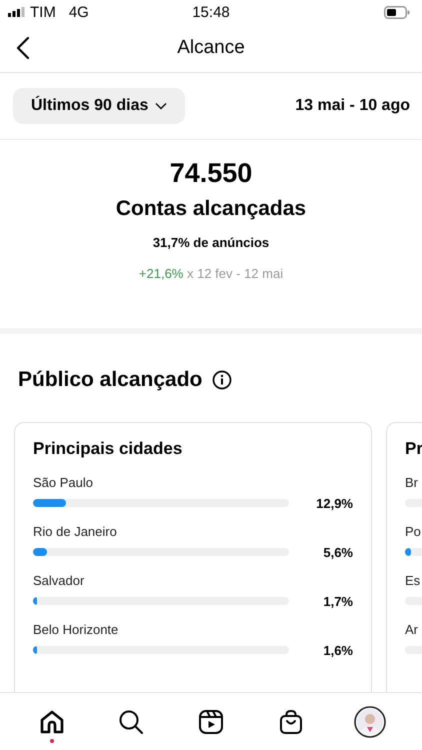 Image resolution: width=422 pixels, height=750 pixels. What do you see at coordinates (334, 503) in the screenshot?
I see `percentage: 12,9%` at bounding box center [334, 503].